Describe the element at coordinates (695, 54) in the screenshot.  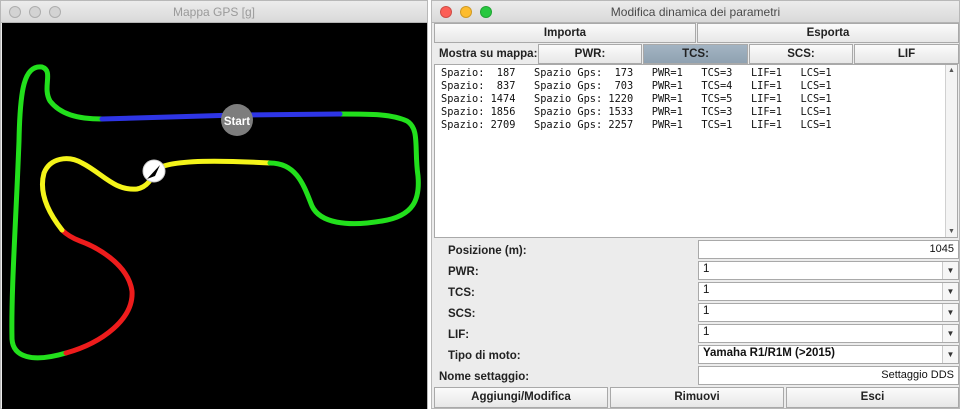
I see `tab-tcs: TCS:` at that location.